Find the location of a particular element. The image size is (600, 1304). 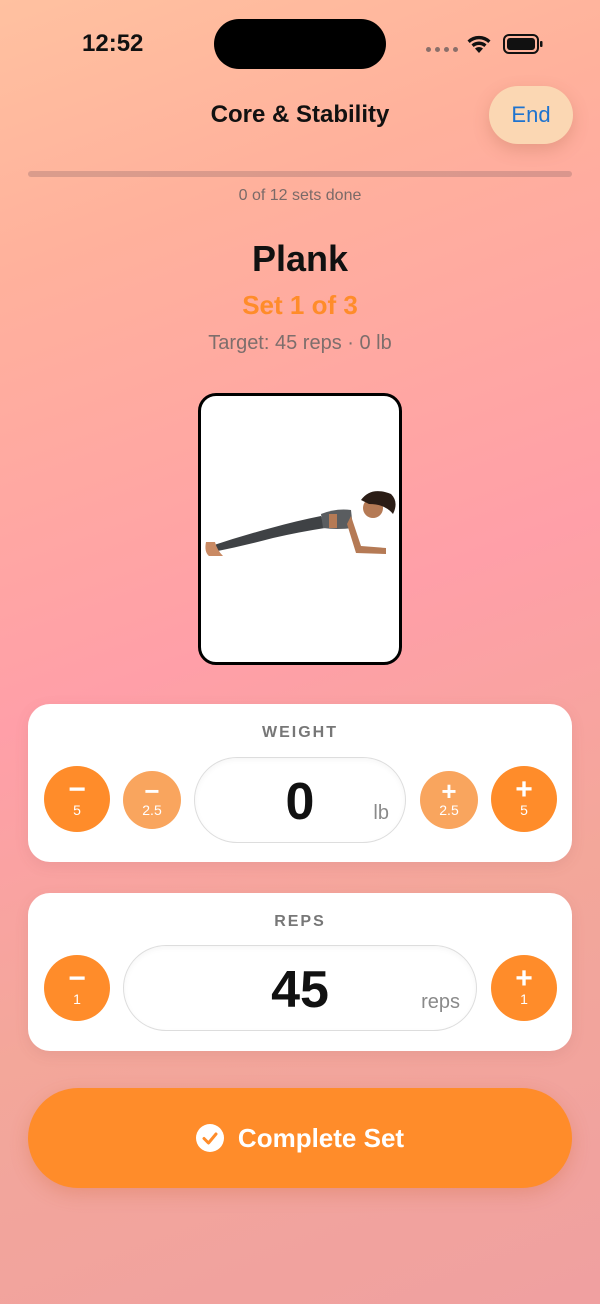

weight-dec-small-step: 2.5 is located at coordinates (152, 810).